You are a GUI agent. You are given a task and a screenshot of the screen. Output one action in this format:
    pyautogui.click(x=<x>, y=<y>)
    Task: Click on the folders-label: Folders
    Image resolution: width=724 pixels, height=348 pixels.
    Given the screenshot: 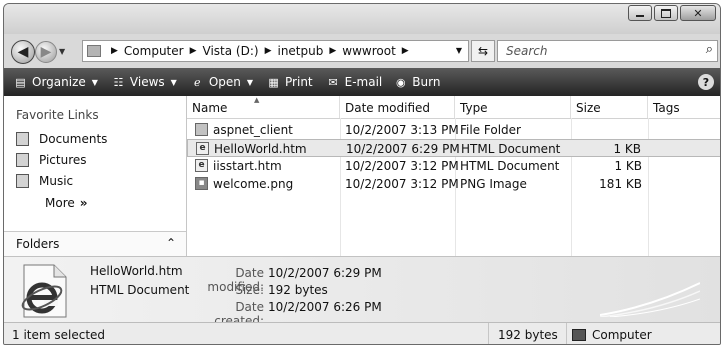 What is the action you would take?
    pyautogui.click(x=38, y=244)
    